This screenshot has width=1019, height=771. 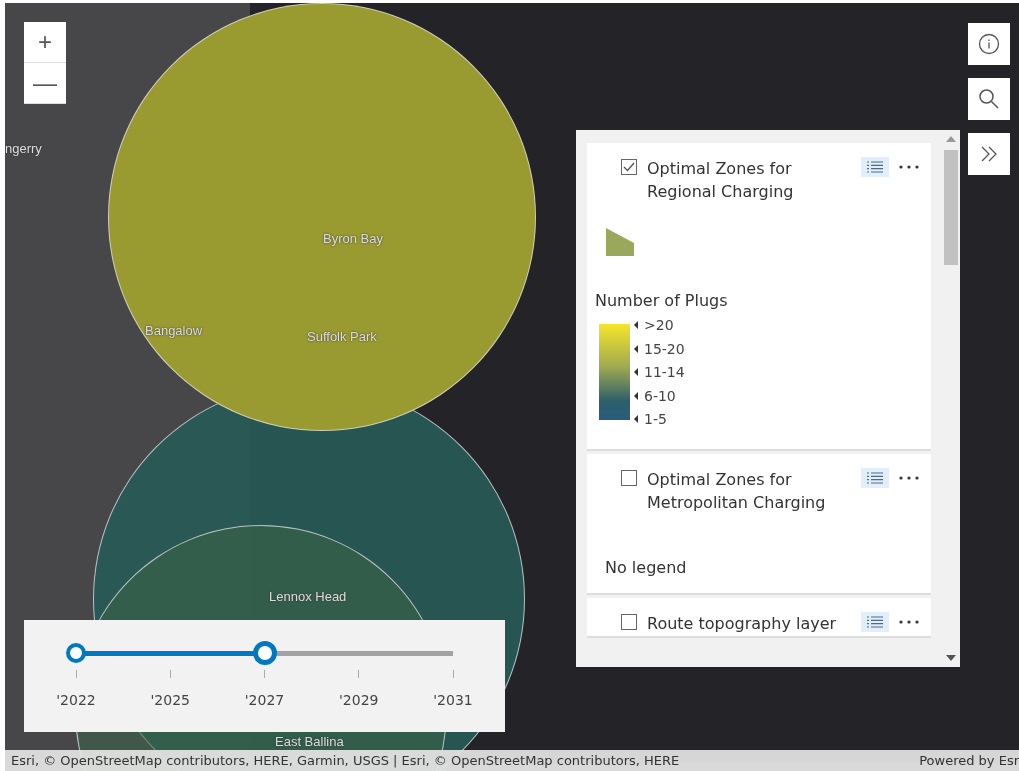 I want to click on layer-title: Optimal Zones for Metropolitan Charging, so click(x=737, y=491).